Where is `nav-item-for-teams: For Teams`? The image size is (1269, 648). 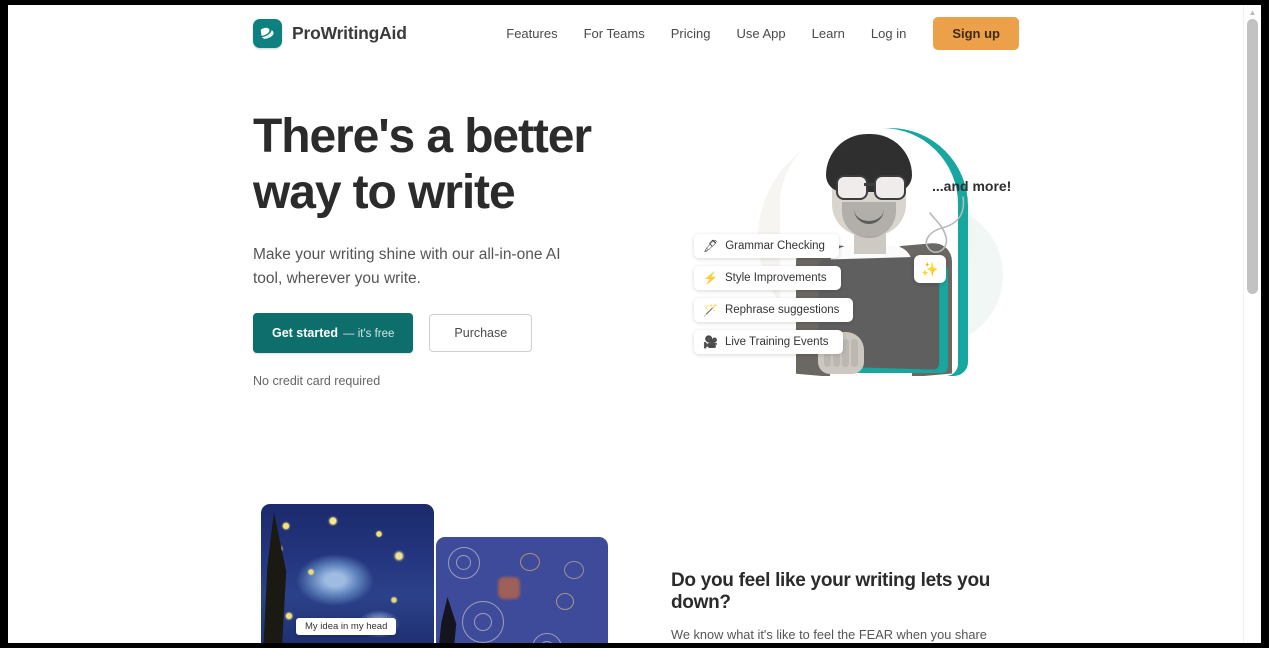 nav-item-for-teams: For Teams is located at coordinates (614, 33).